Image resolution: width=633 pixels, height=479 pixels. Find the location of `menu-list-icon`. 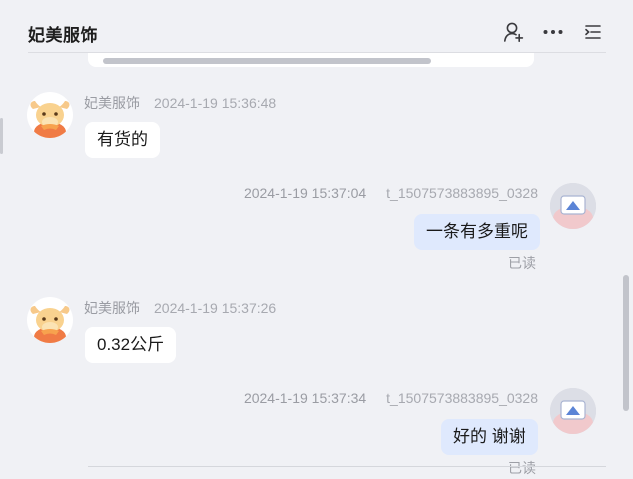

menu-list-icon is located at coordinates (593, 32).